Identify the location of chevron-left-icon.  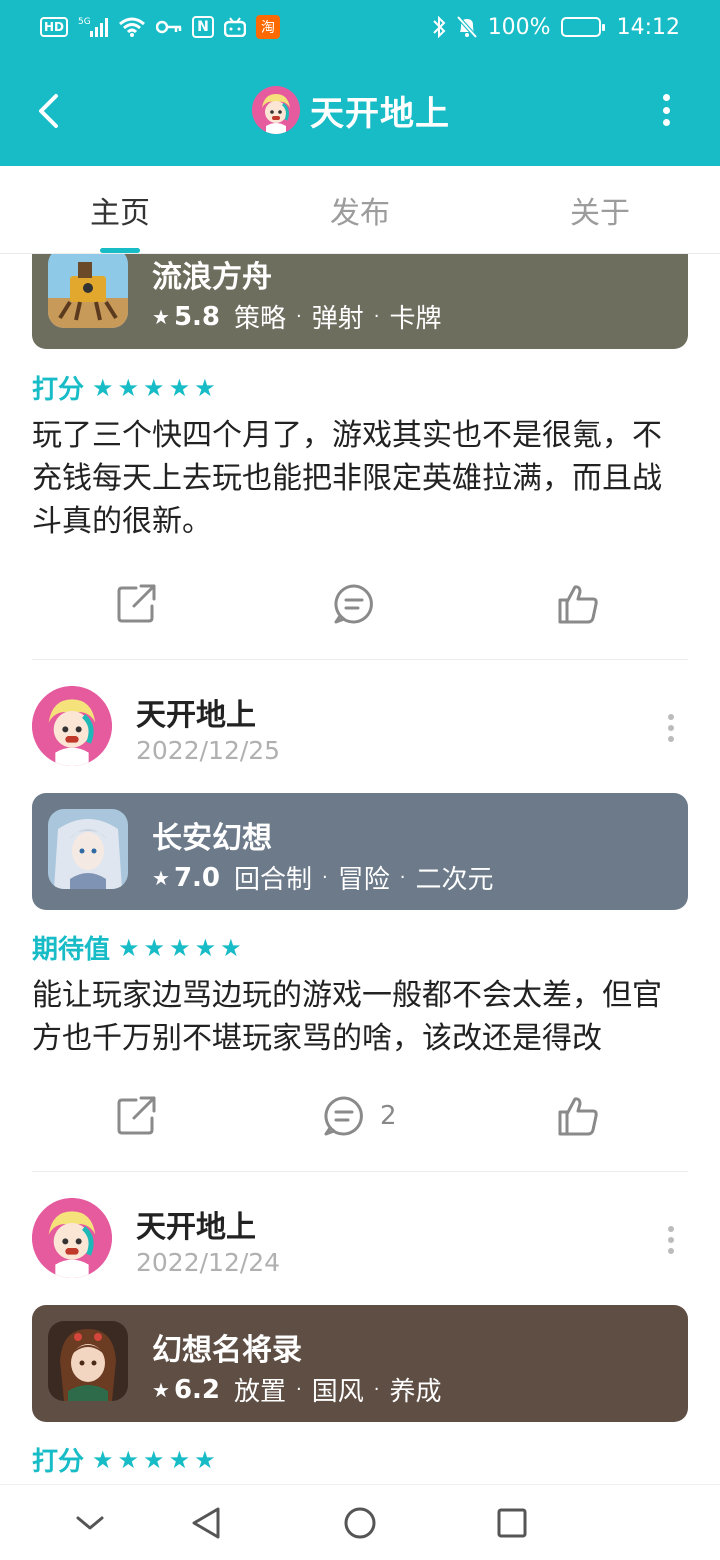
(48, 111).